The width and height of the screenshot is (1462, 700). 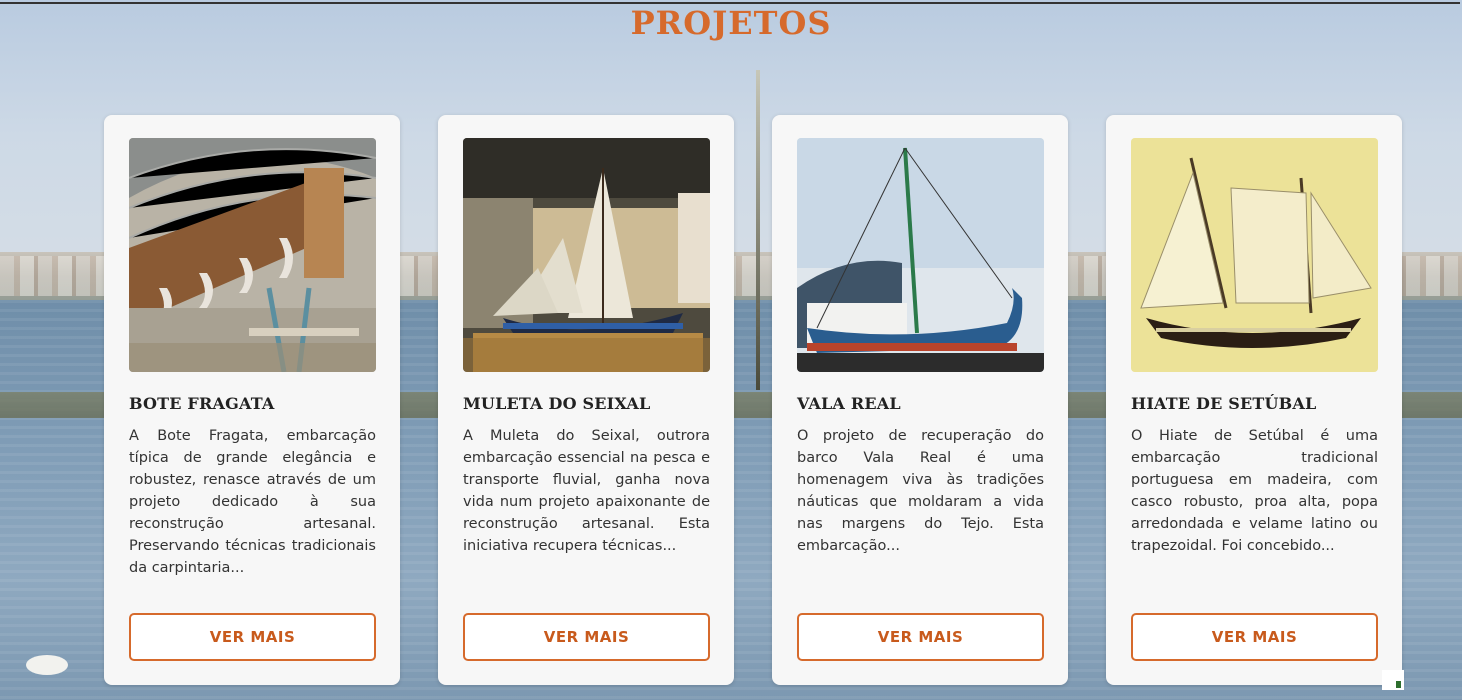 What do you see at coordinates (1224, 403) in the screenshot?
I see `card-title: HIATE DE SETÚBAL` at bounding box center [1224, 403].